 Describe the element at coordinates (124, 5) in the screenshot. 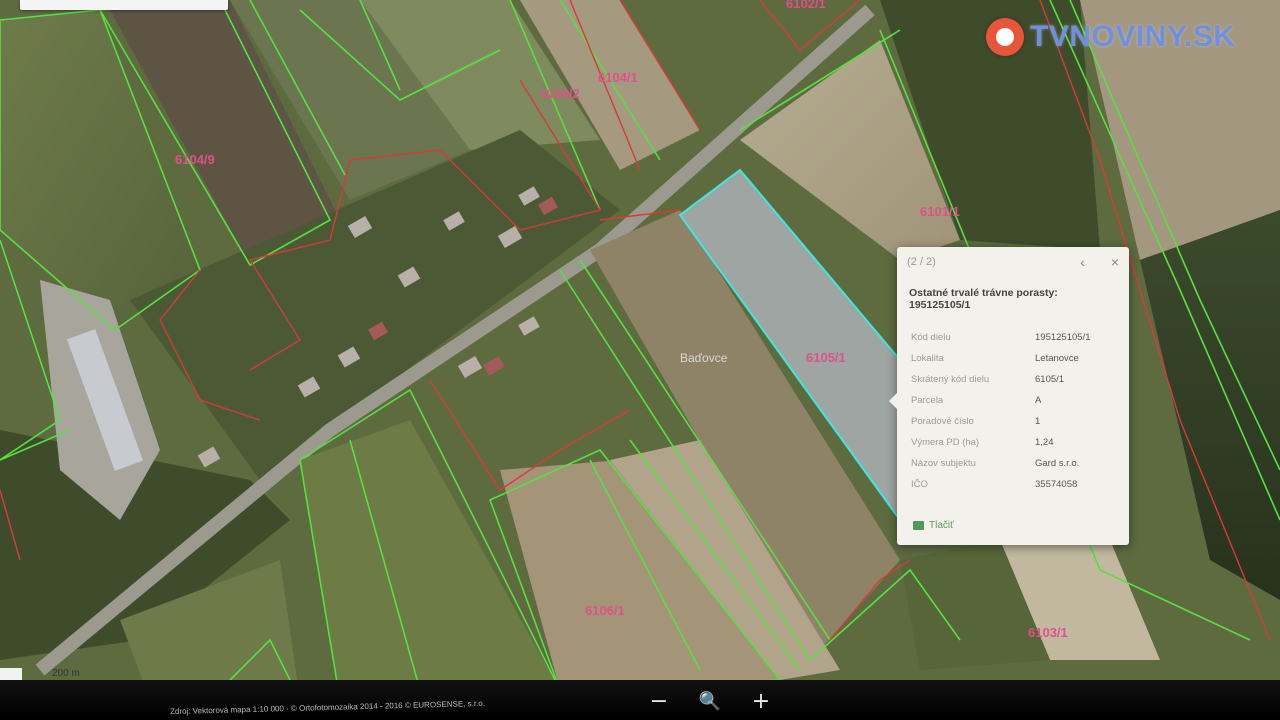

I see `search-box` at that location.